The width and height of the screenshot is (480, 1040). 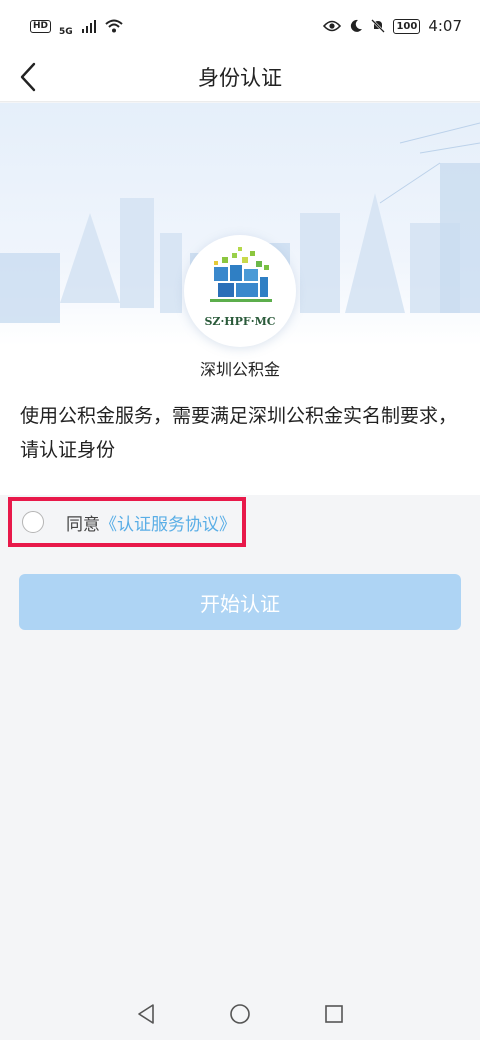 I want to click on back-button, so click(x=28, y=77).